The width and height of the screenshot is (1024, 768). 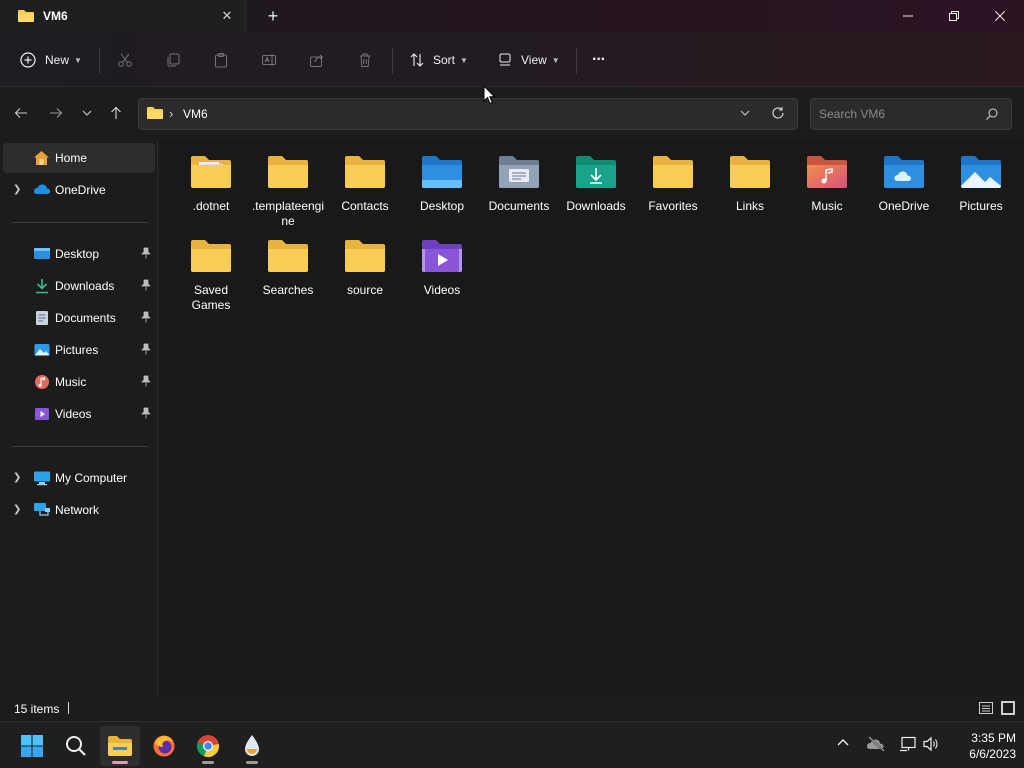 I want to click on folder-item-links: Links, so click(x=750, y=180).